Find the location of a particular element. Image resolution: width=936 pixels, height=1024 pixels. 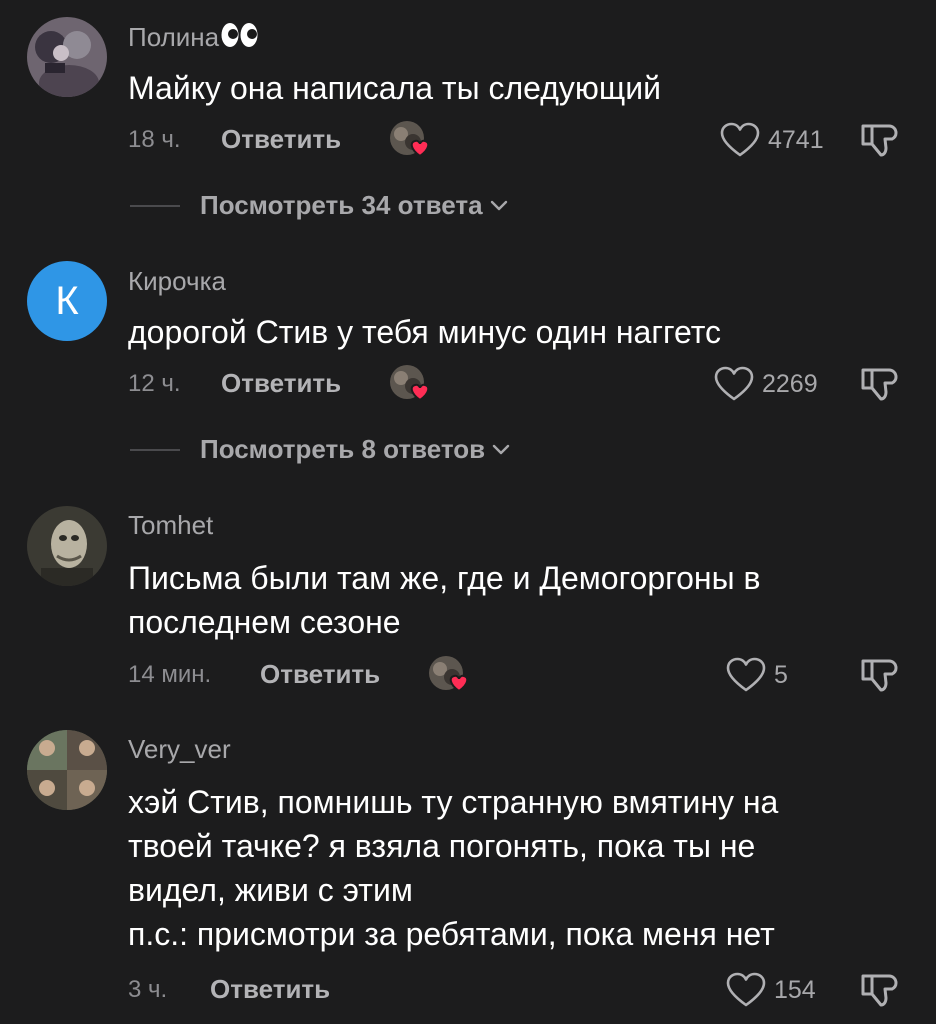

view-replies-button: Посмотреть 8 ответов is located at coordinates (320, 449).